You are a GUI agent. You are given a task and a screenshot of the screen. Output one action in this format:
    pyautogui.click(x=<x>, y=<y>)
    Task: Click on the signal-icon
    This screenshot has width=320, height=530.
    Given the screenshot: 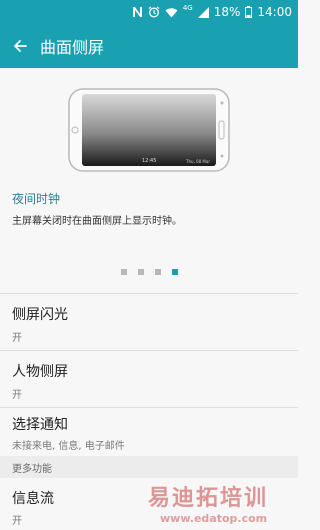 What is the action you would take?
    pyautogui.click(x=203, y=12)
    